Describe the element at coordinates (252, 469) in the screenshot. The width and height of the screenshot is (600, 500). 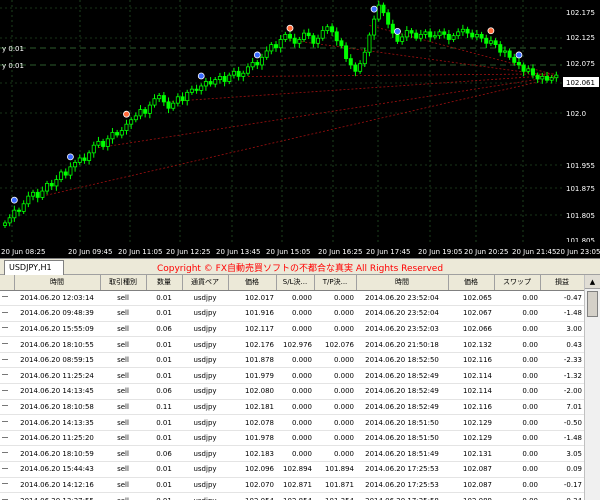
I see `table-cell: 102.096` at that location.